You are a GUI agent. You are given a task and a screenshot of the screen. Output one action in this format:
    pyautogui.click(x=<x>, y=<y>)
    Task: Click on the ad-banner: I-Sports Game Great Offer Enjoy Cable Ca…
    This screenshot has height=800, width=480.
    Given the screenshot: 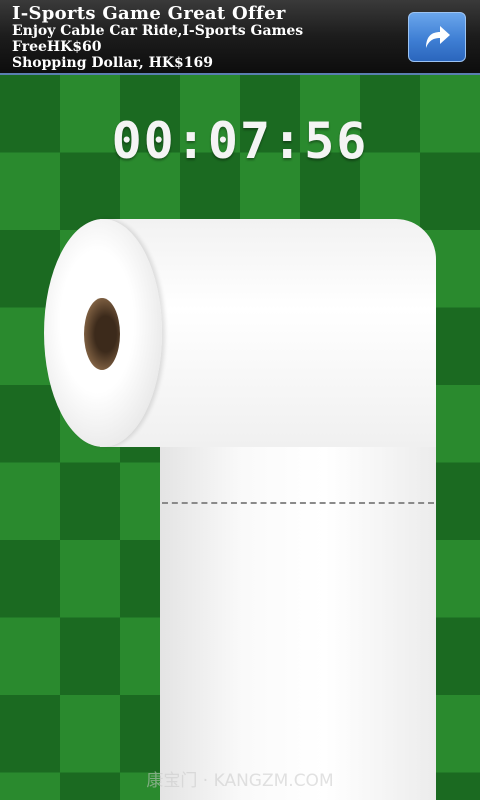 What is the action you would take?
    pyautogui.click(x=240, y=37)
    